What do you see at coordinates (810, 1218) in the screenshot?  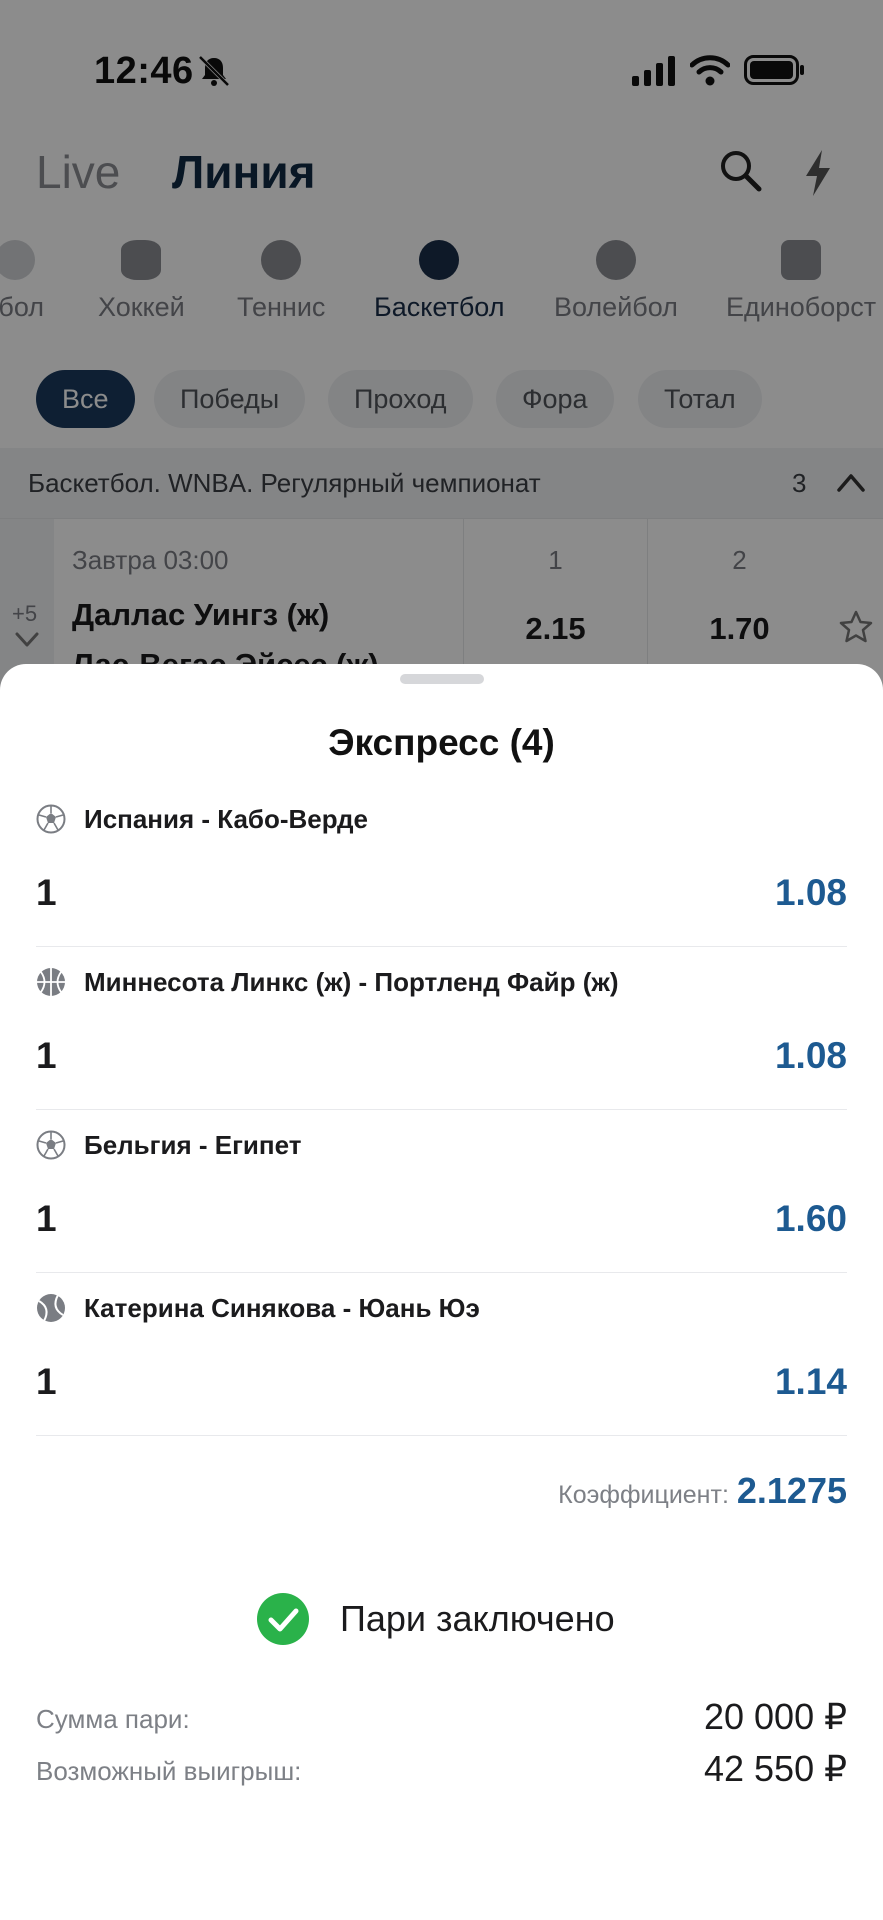 I see `bet-odd: 1.60` at bounding box center [810, 1218].